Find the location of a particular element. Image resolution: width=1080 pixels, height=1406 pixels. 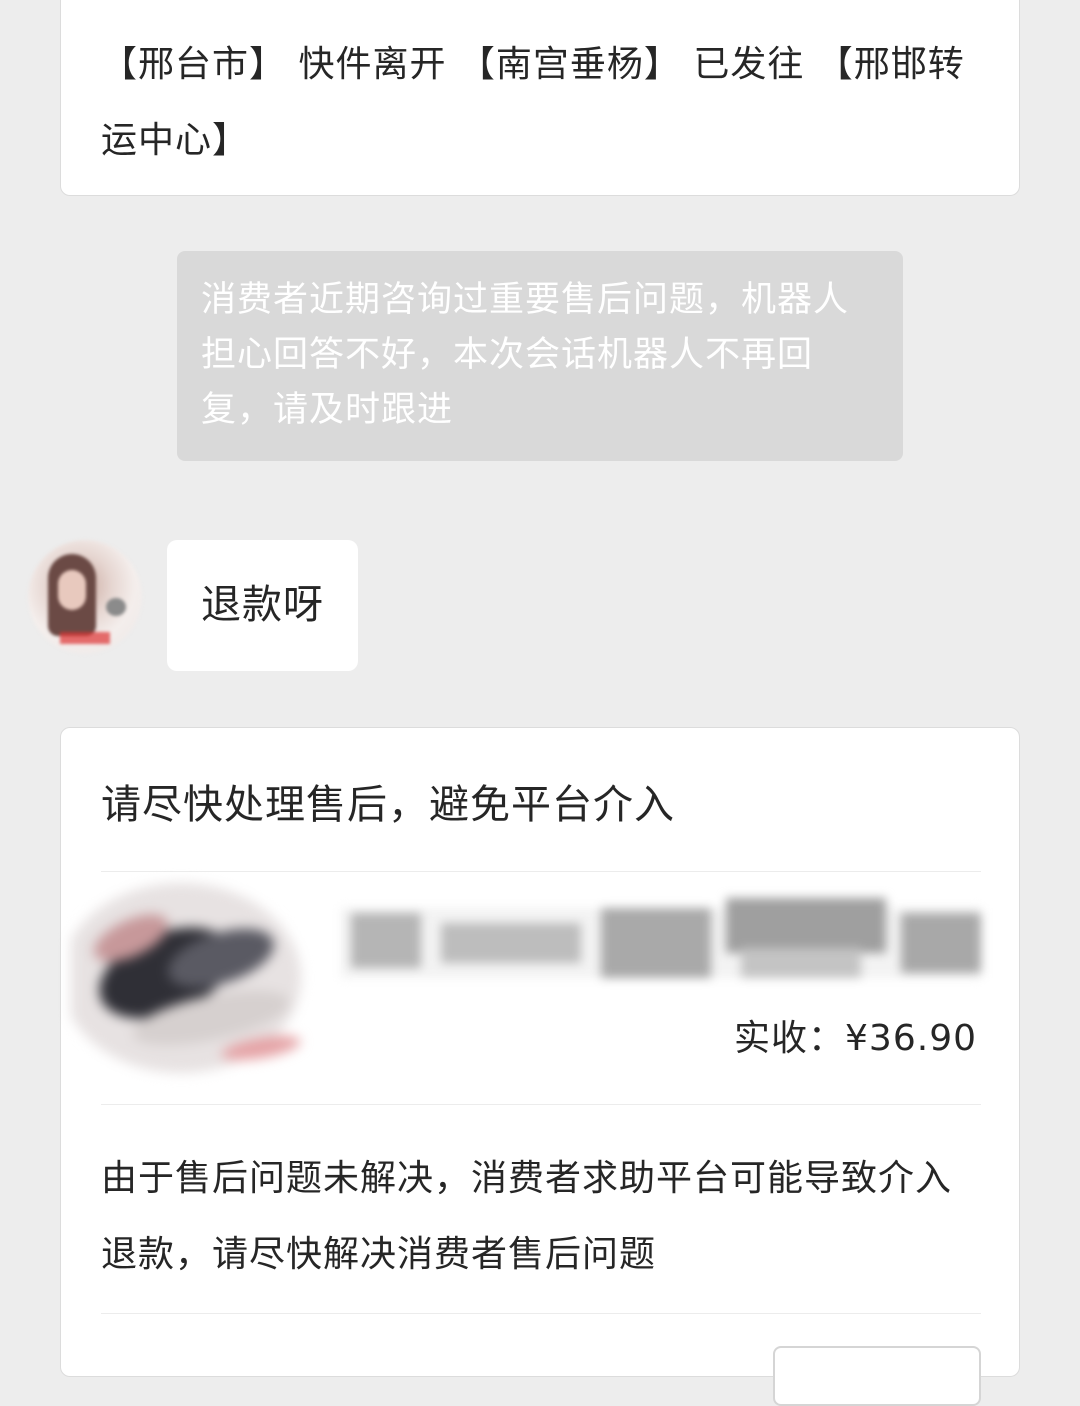

product-thumbnail-redacted is located at coordinates (191, 978).